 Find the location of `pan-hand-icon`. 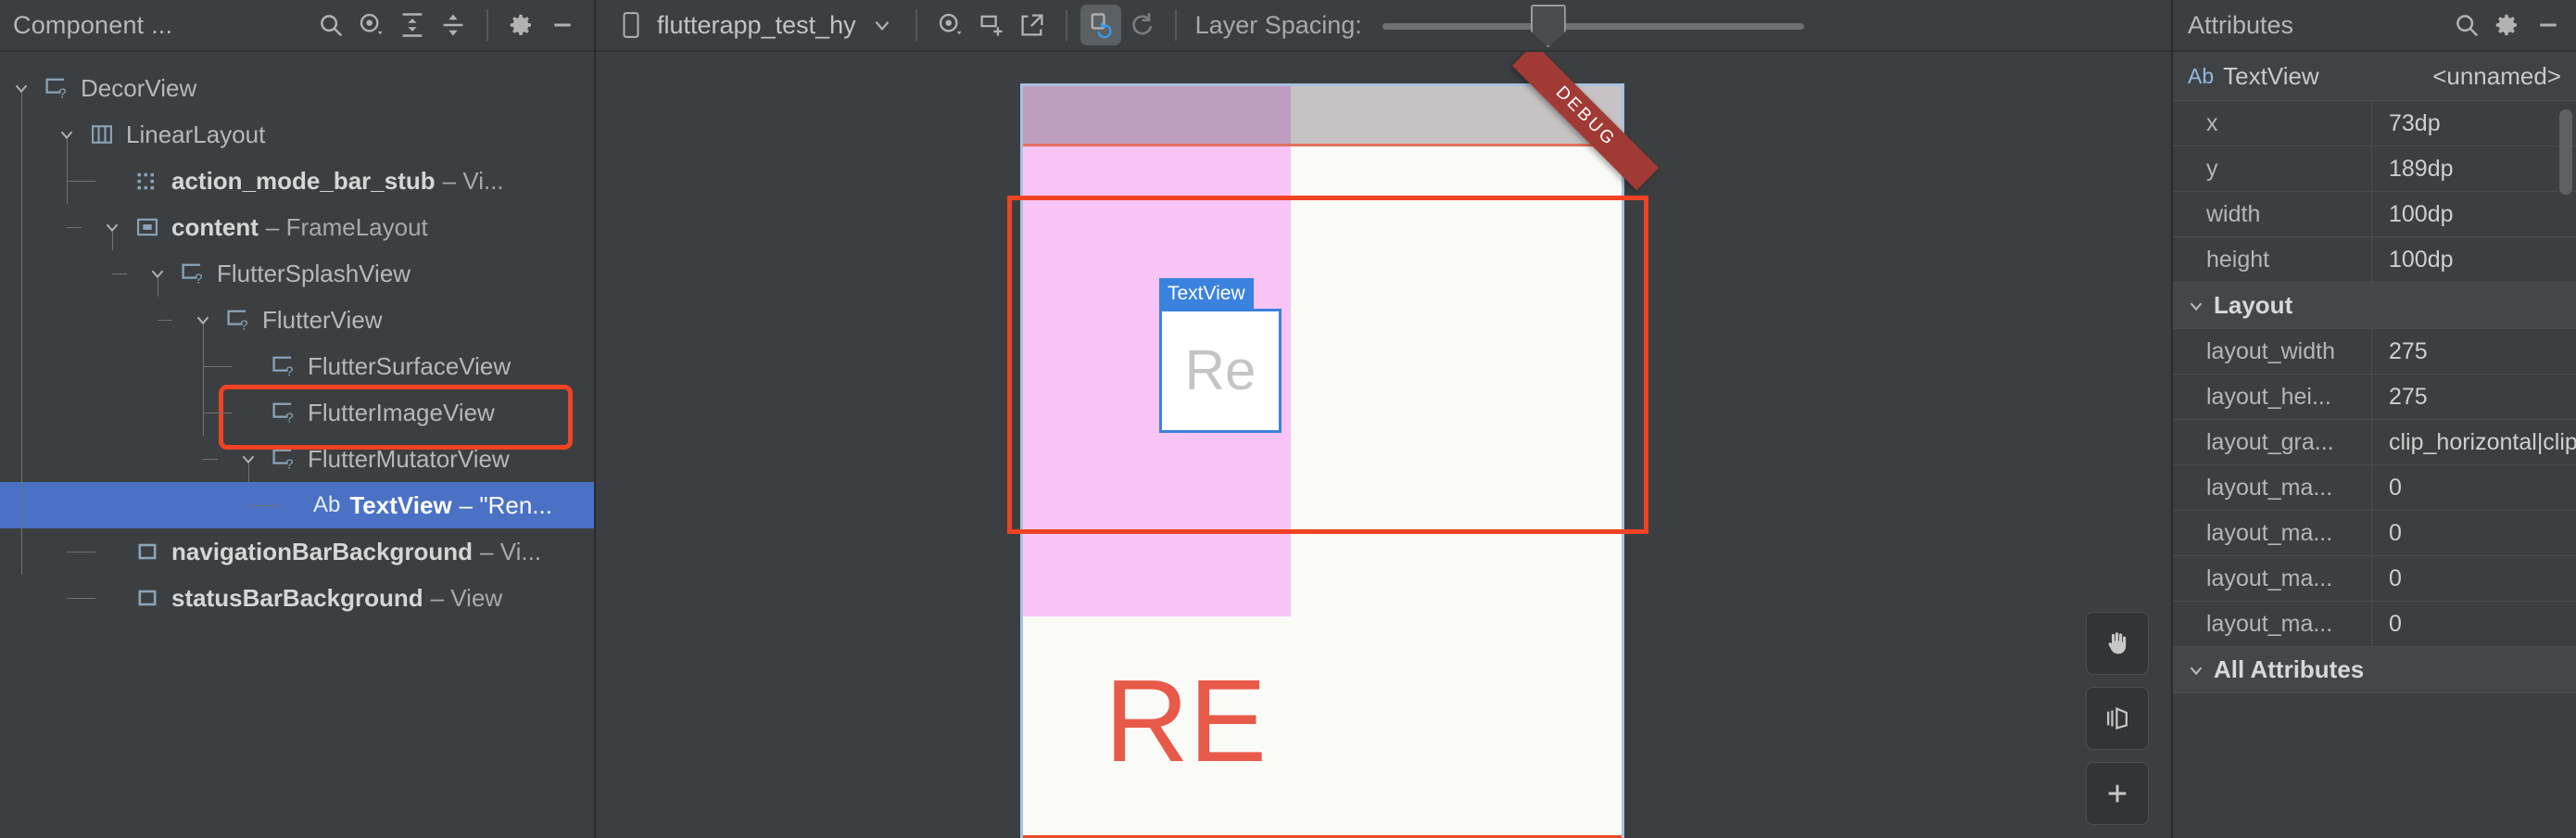

pan-hand-icon is located at coordinates (2117, 643).